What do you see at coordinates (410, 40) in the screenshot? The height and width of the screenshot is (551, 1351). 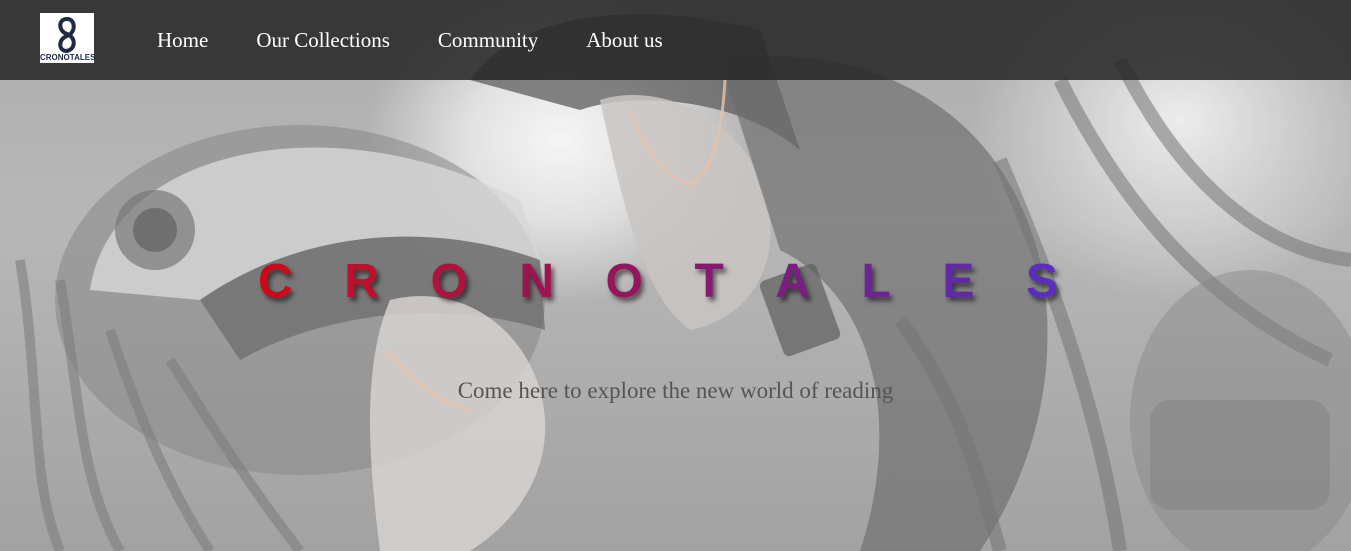 I see `main-nav: Home Our Collections Community About us` at bounding box center [410, 40].